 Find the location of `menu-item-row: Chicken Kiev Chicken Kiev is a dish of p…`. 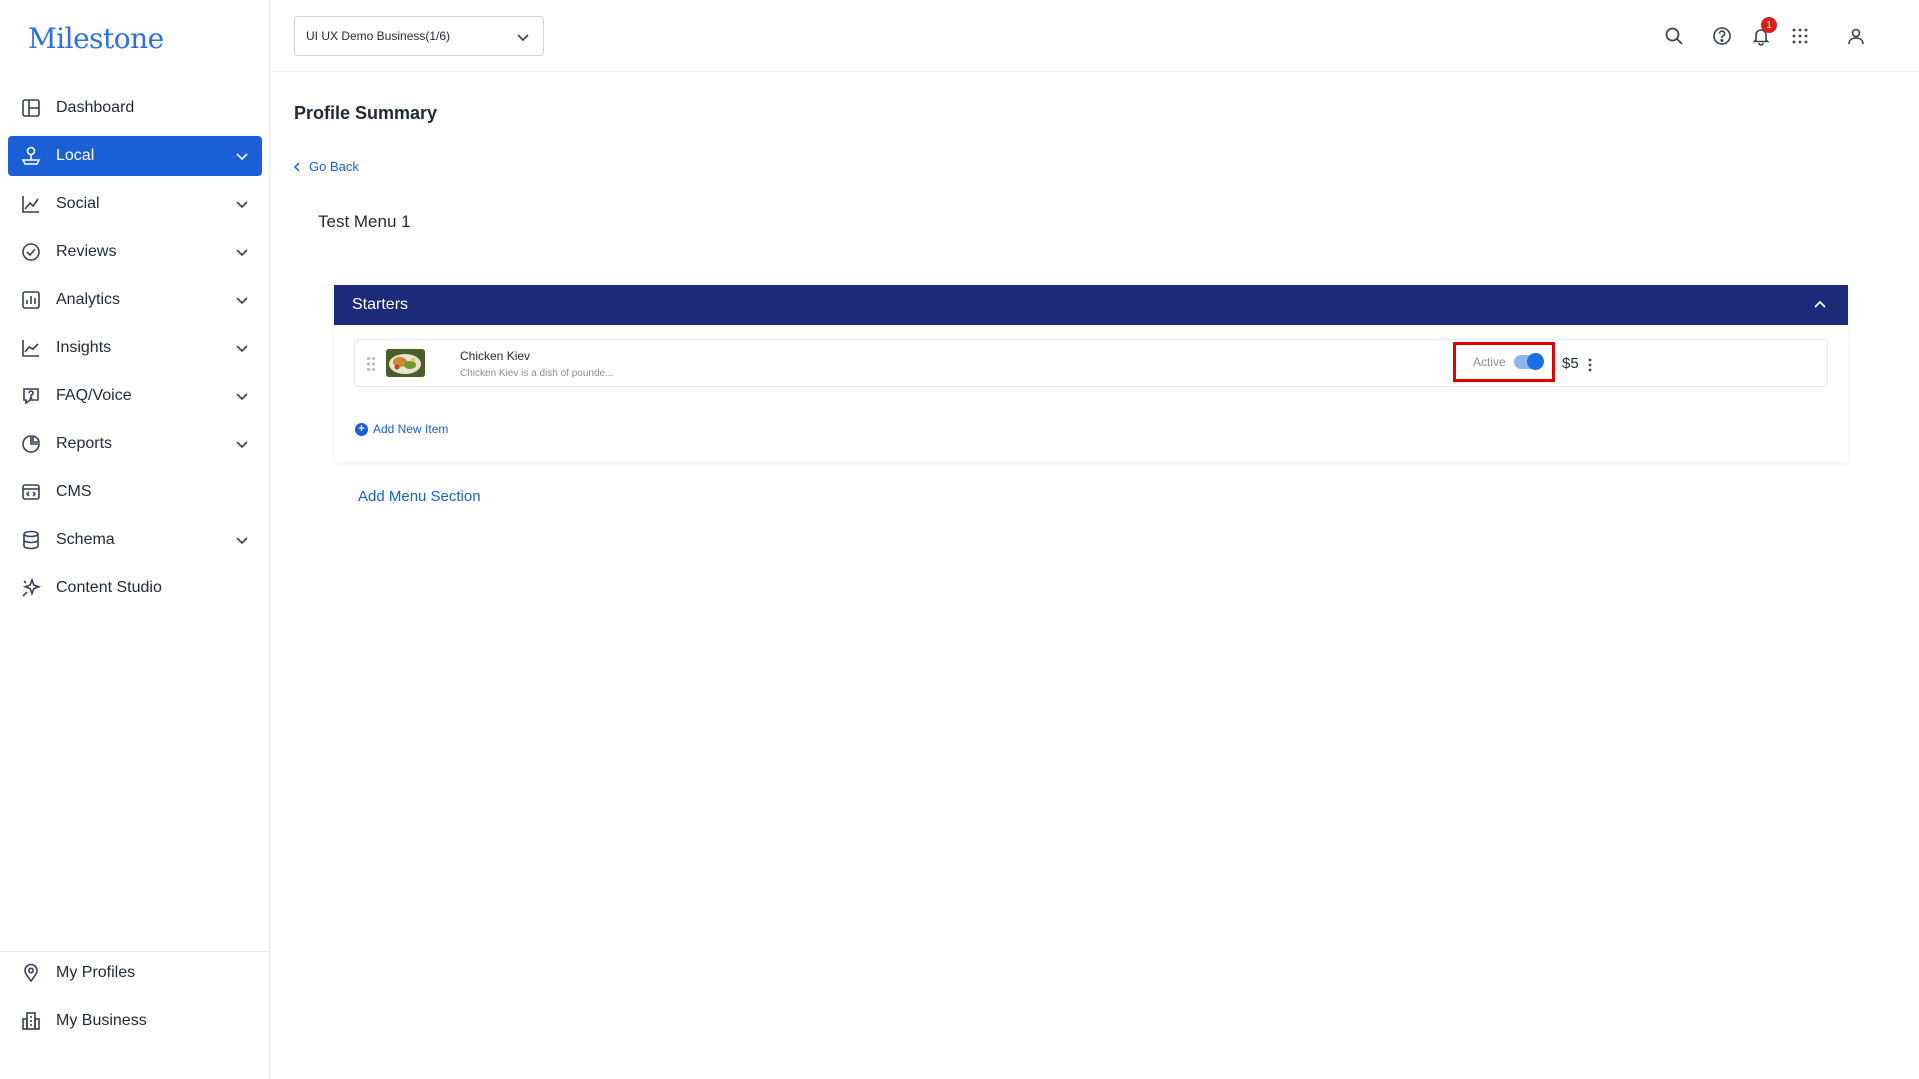

menu-item-row: Chicken Kiev Chicken Kiev is a dish of p… is located at coordinates (1091, 363).